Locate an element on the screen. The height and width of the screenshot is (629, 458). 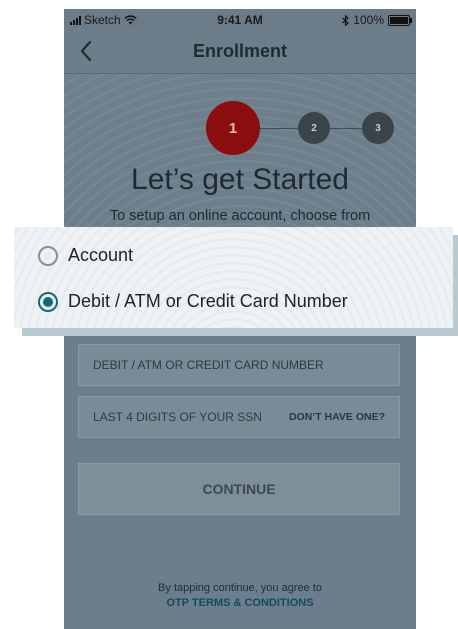
option-account-label: Account is located at coordinates (101, 255).